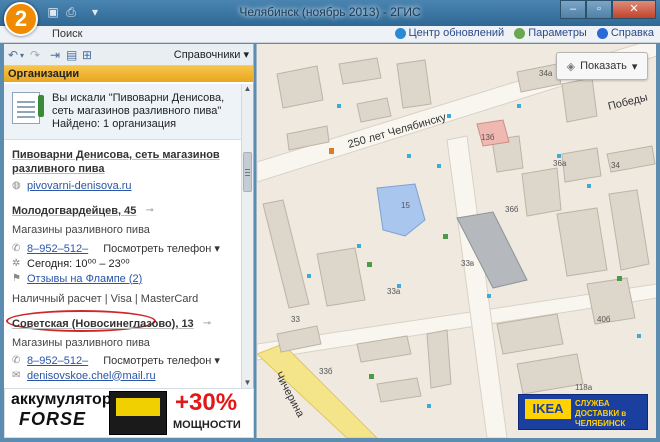 The width and height of the screenshot is (660, 442). I want to click on ikea-logo: IKEA, so click(548, 409).